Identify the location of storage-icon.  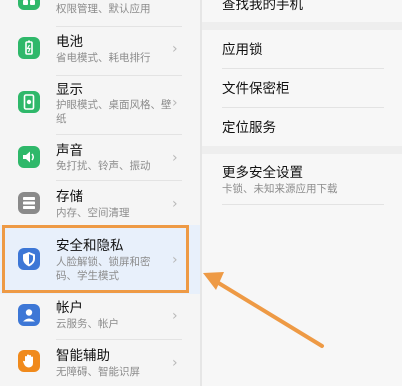
(29, 203).